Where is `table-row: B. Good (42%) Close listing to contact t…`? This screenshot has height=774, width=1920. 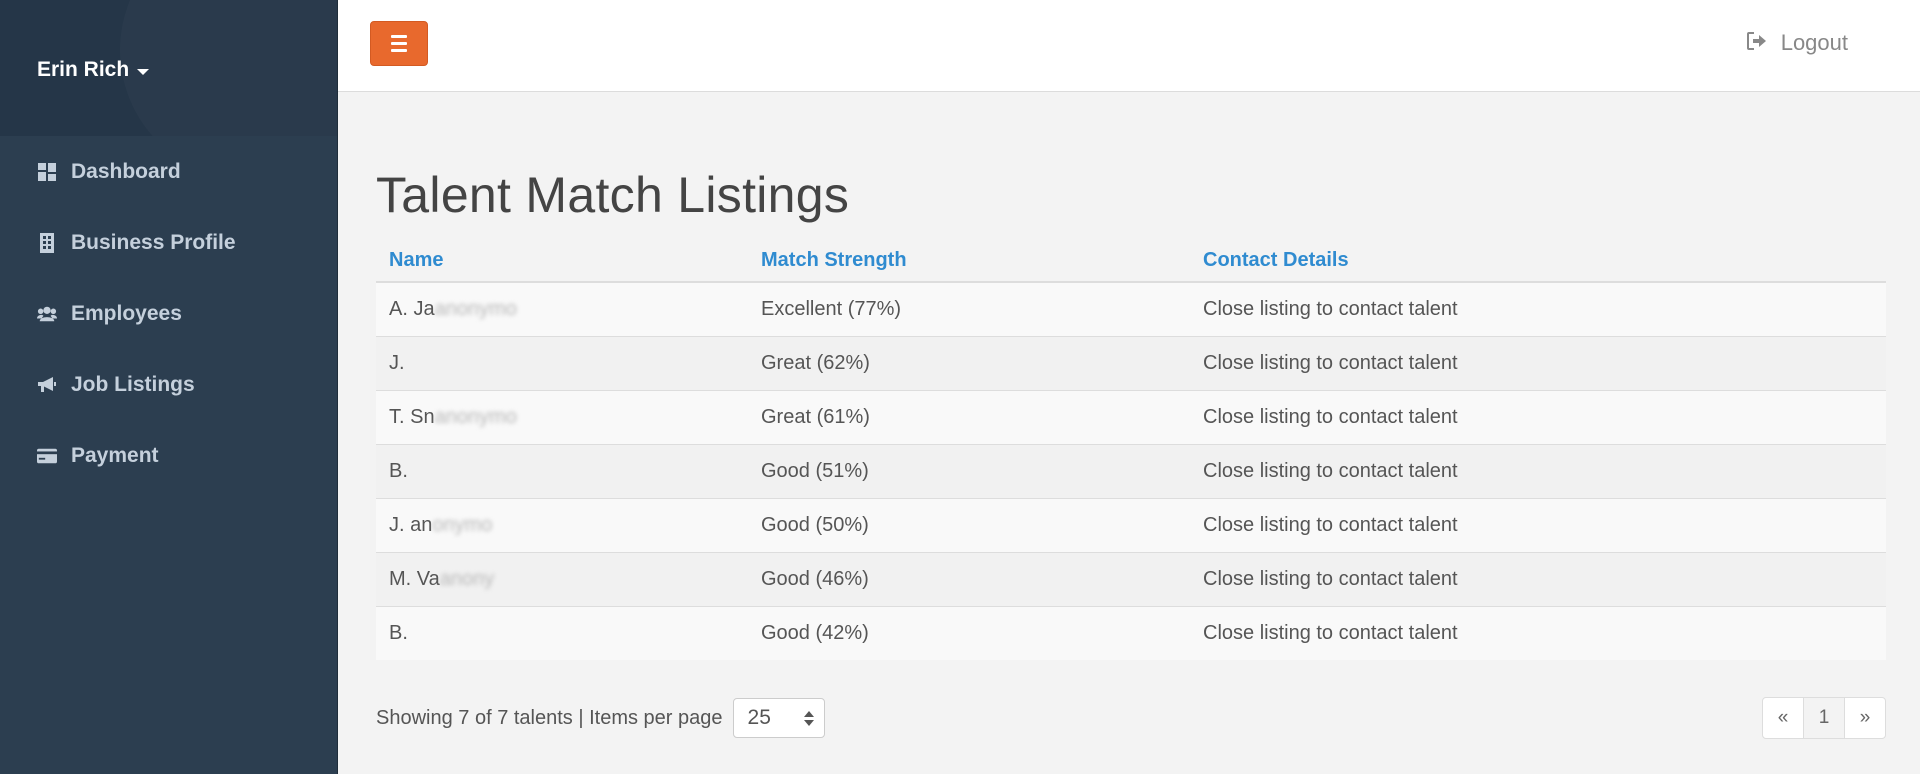 table-row: B. Good (42%) Close listing to contact t… is located at coordinates (1131, 632).